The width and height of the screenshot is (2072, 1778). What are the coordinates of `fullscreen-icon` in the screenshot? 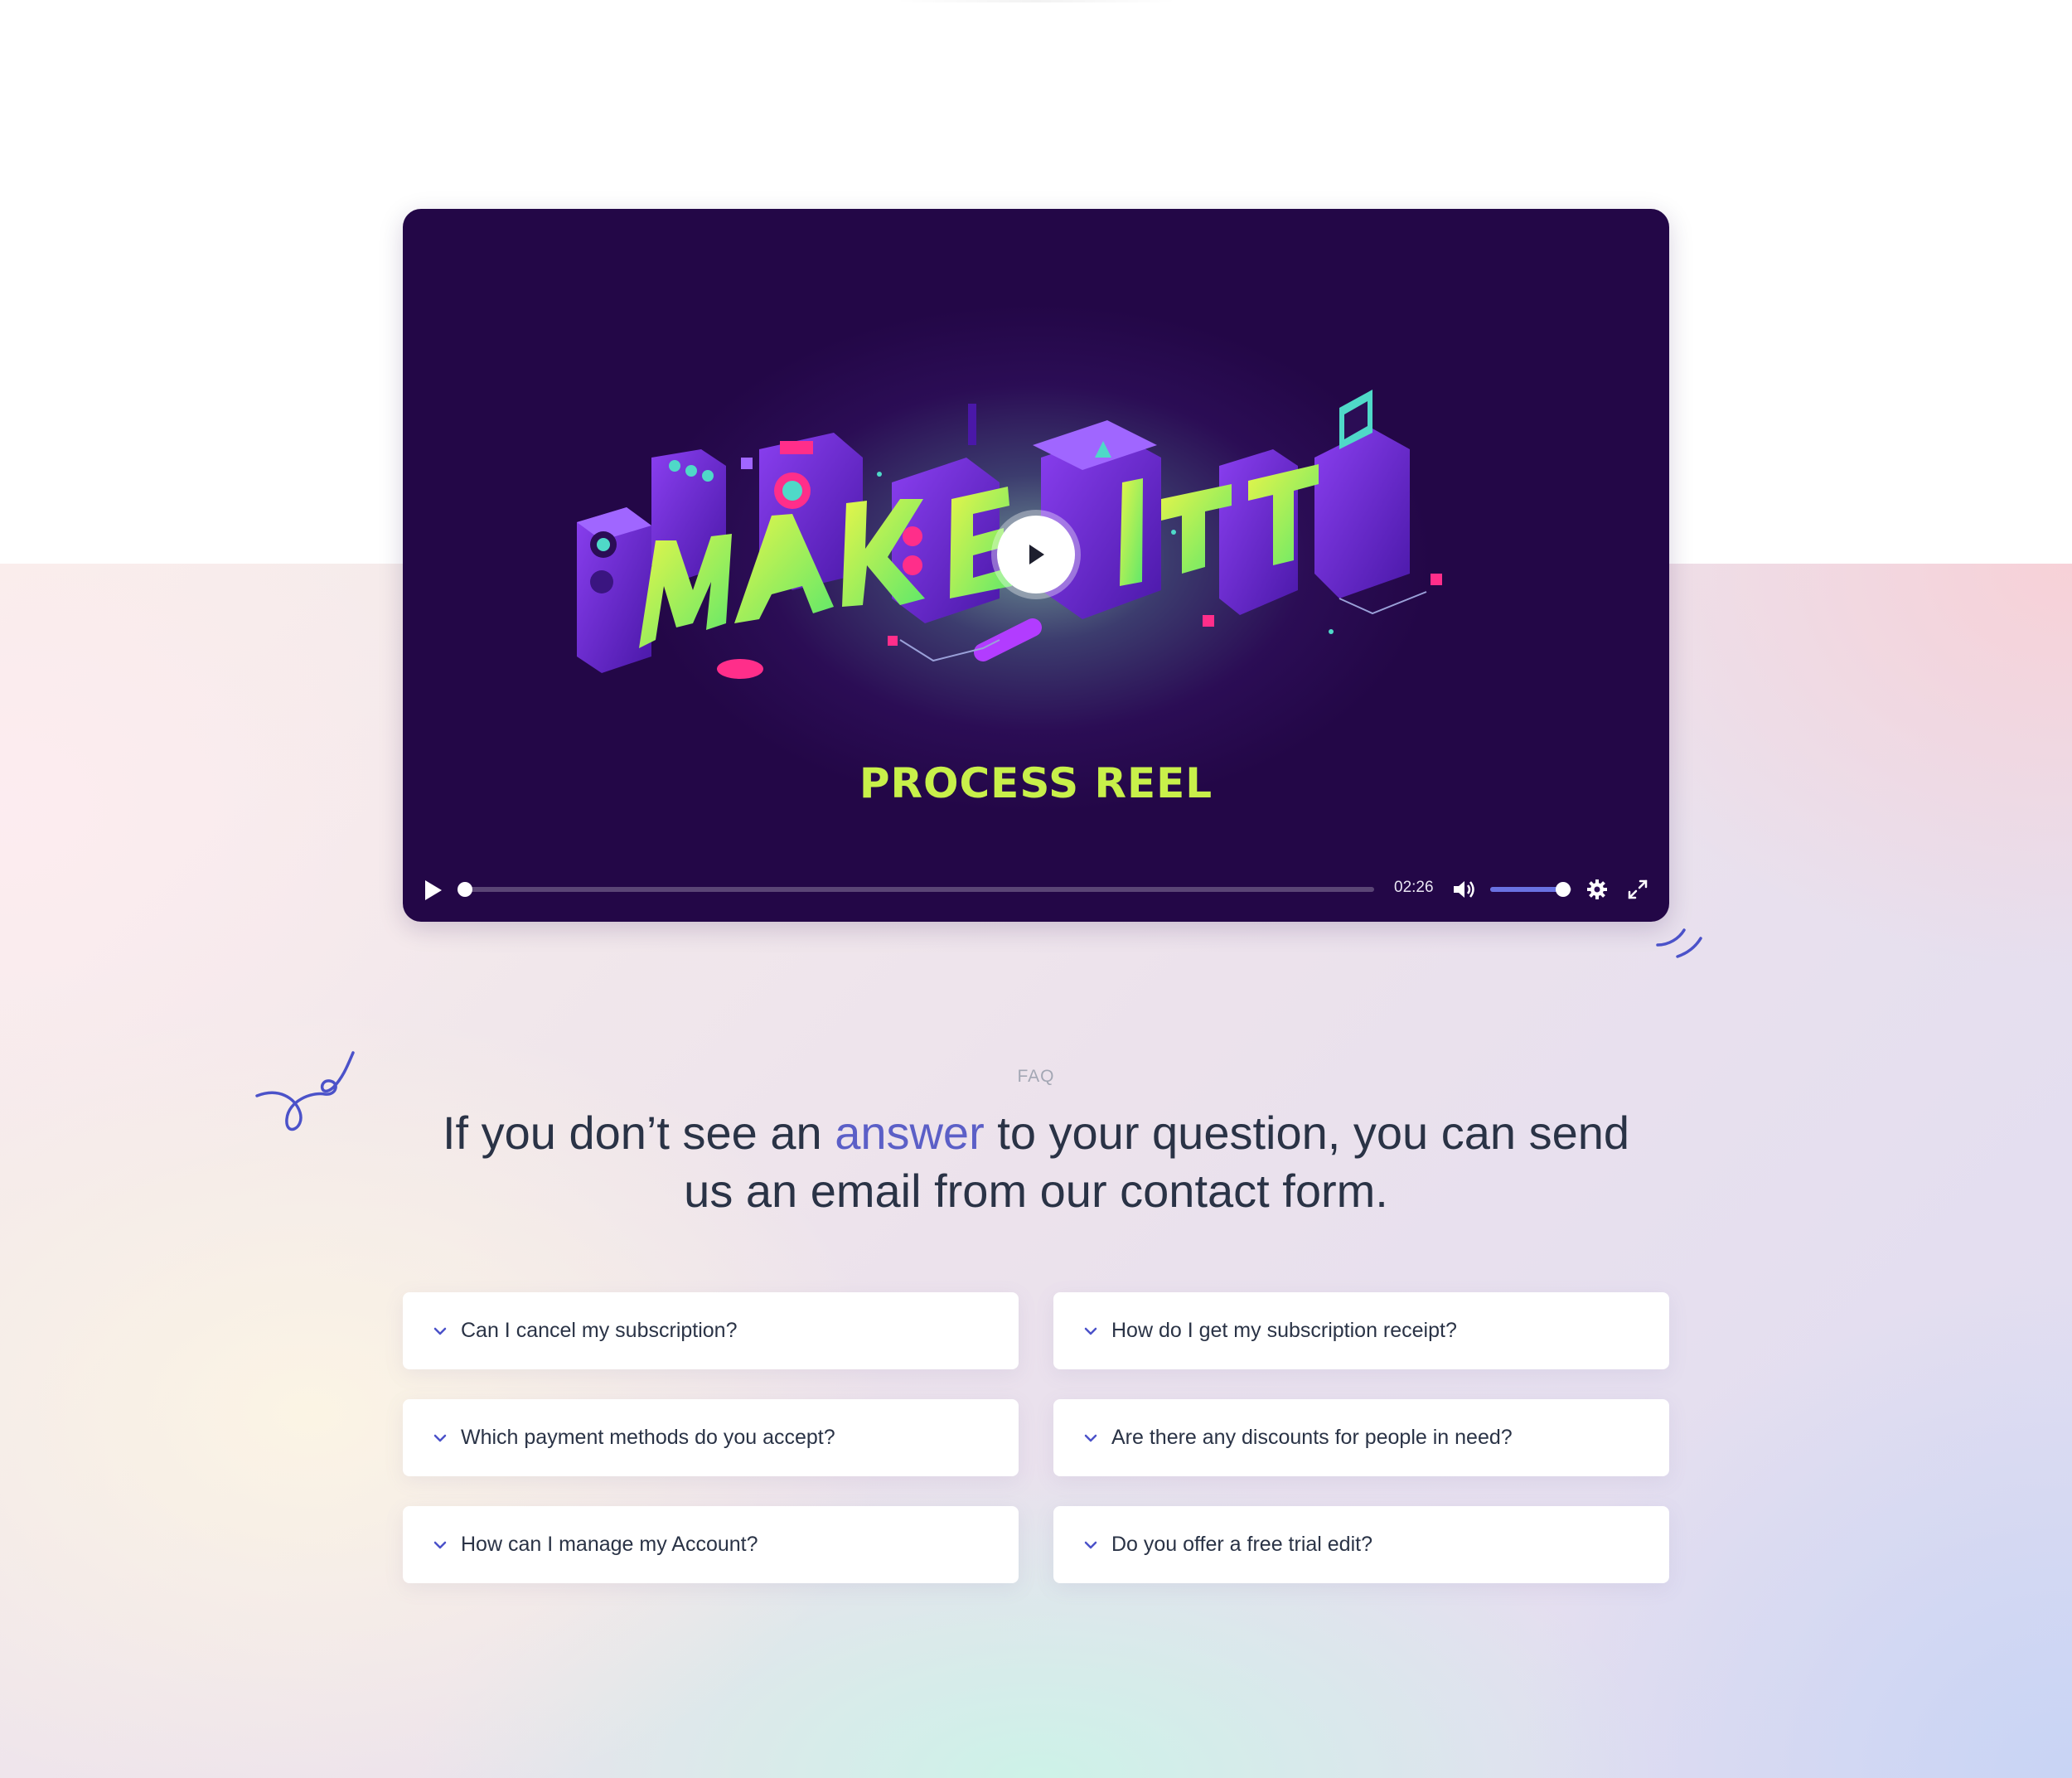 It's located at (1637, 889).